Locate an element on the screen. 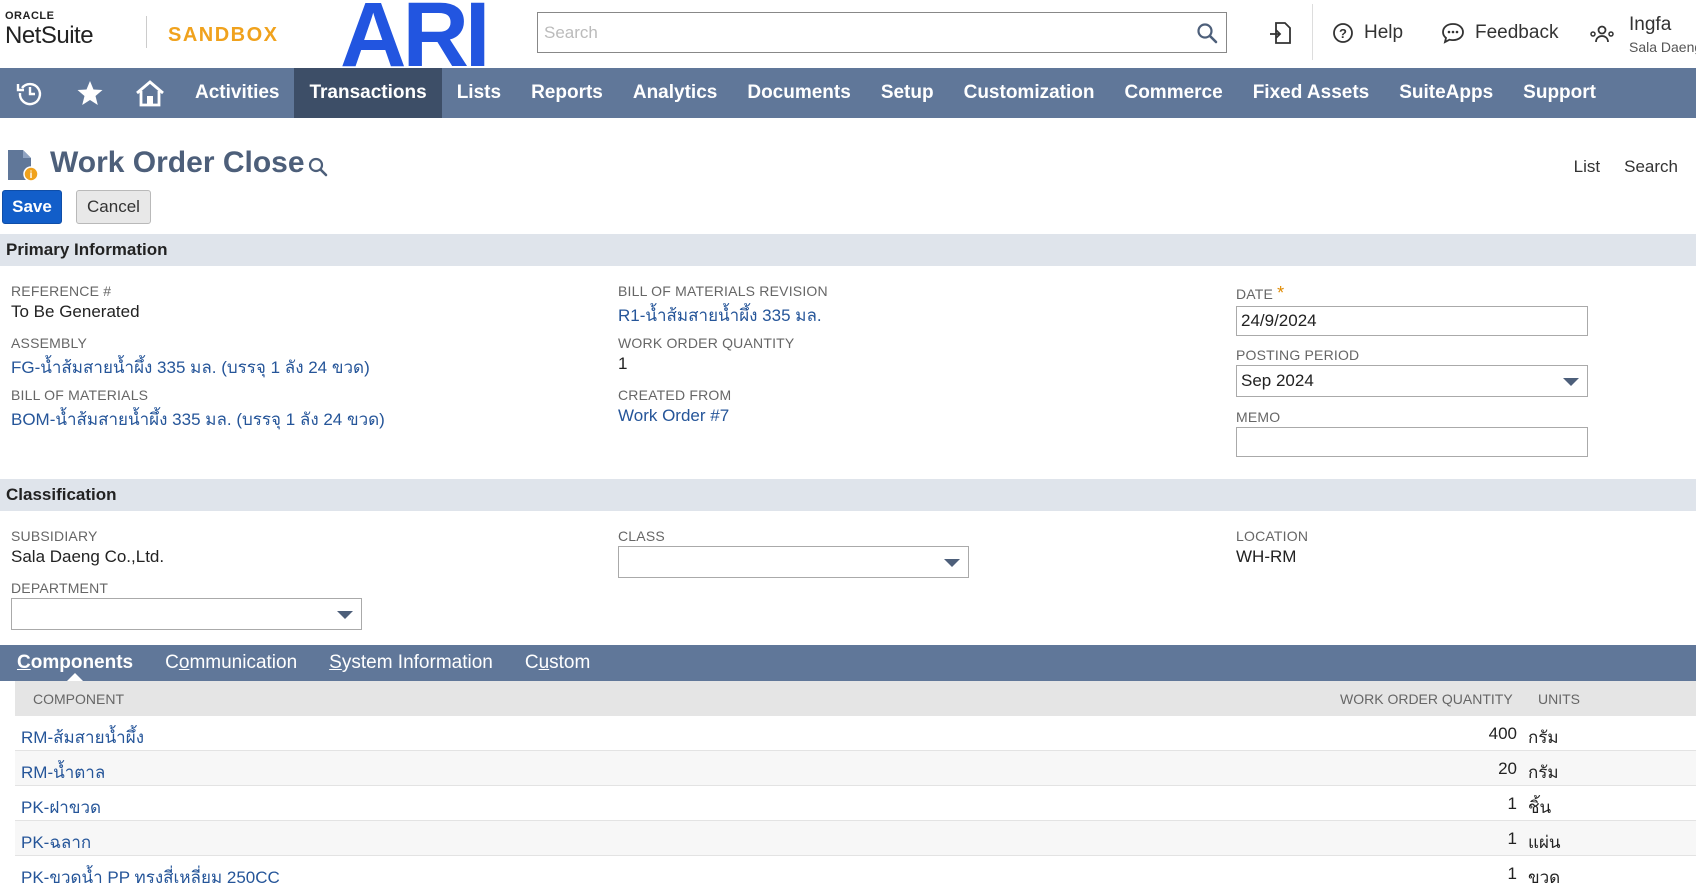 The width and height of the screenshot is (1696, 887). netsuite-wordmark: NetSuite is located at coordinates (49, 35).